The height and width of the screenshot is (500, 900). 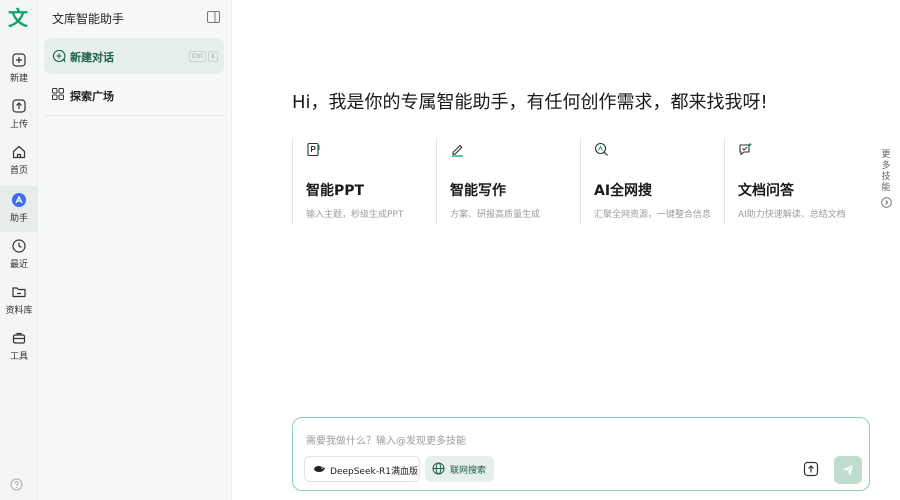 I want to click on model-selector-button: DeepSeek-R1满血版, so click(x=362, y=469).